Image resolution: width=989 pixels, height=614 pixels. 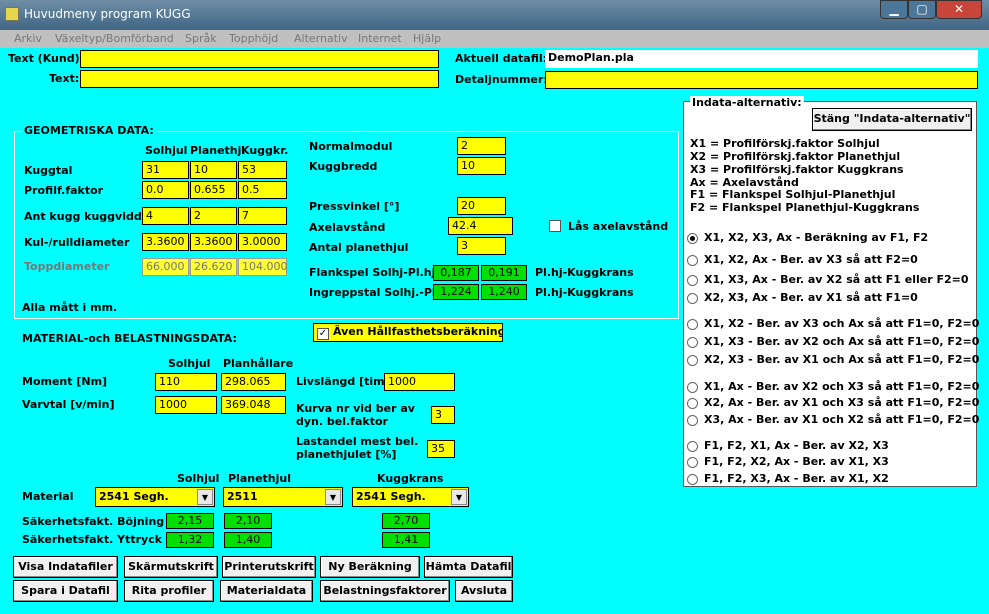 What do you see at coordinates (480, 226) in the screenshot?
I see `axel-input: 42.4` at bounding box center [480, 226].